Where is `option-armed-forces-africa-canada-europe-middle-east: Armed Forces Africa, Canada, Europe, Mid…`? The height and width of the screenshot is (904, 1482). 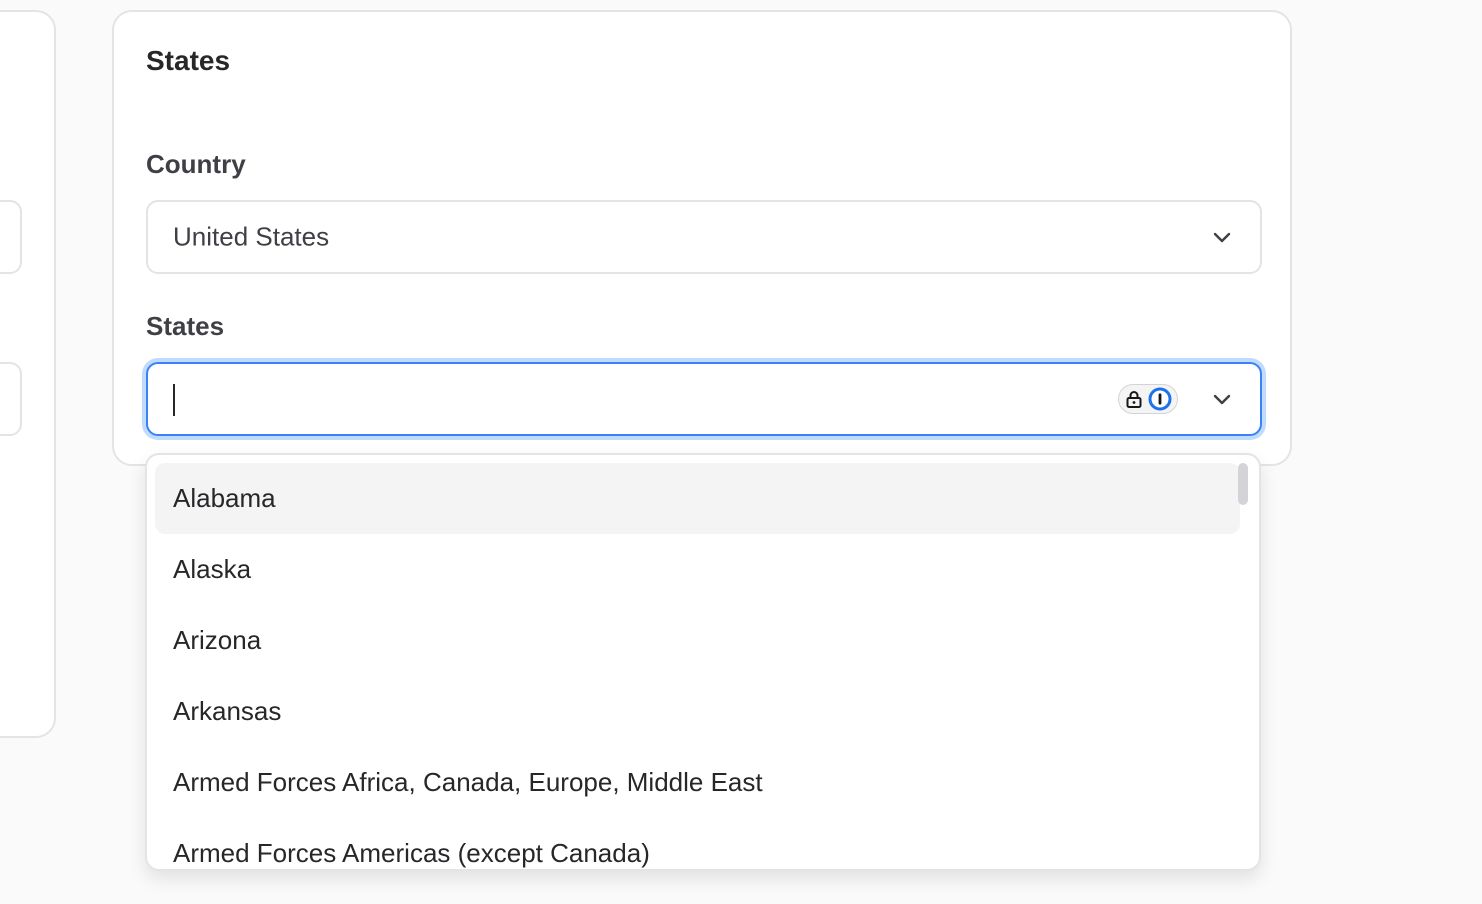 option-armed-forces-africa-canada-europe-middle-east: Armed Forces Africa, Canada, Europe, Mid… is located at coordinates (697, 782).